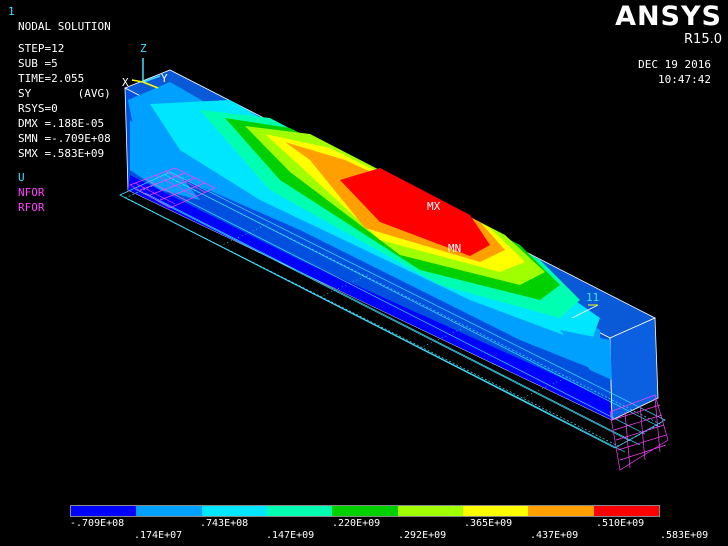  Describe the element at coordinates (158, 535) in the screenshot. I see `colorbar-tick-bottom-1: .174E+07` at that location.